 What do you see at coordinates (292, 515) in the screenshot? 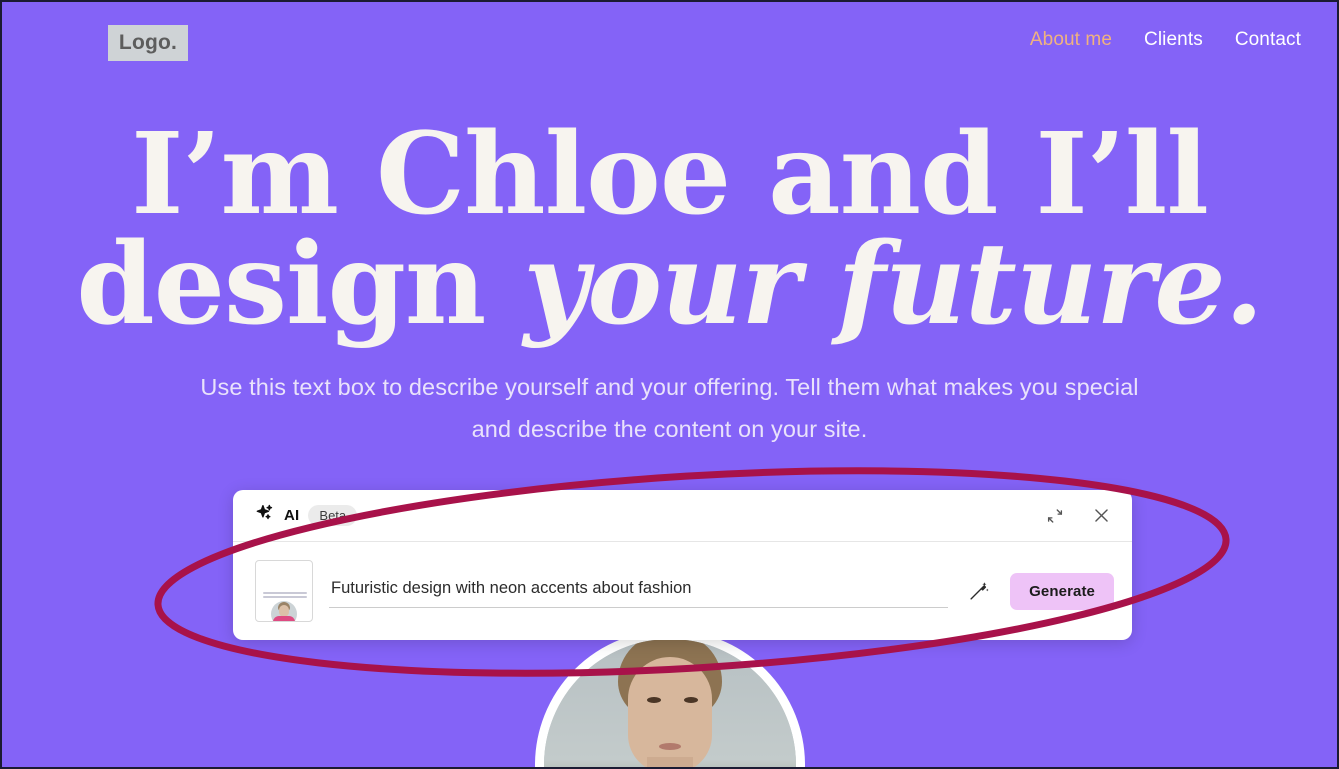
I see `ai-brand-label: AI` at bounding box center [292, 515].